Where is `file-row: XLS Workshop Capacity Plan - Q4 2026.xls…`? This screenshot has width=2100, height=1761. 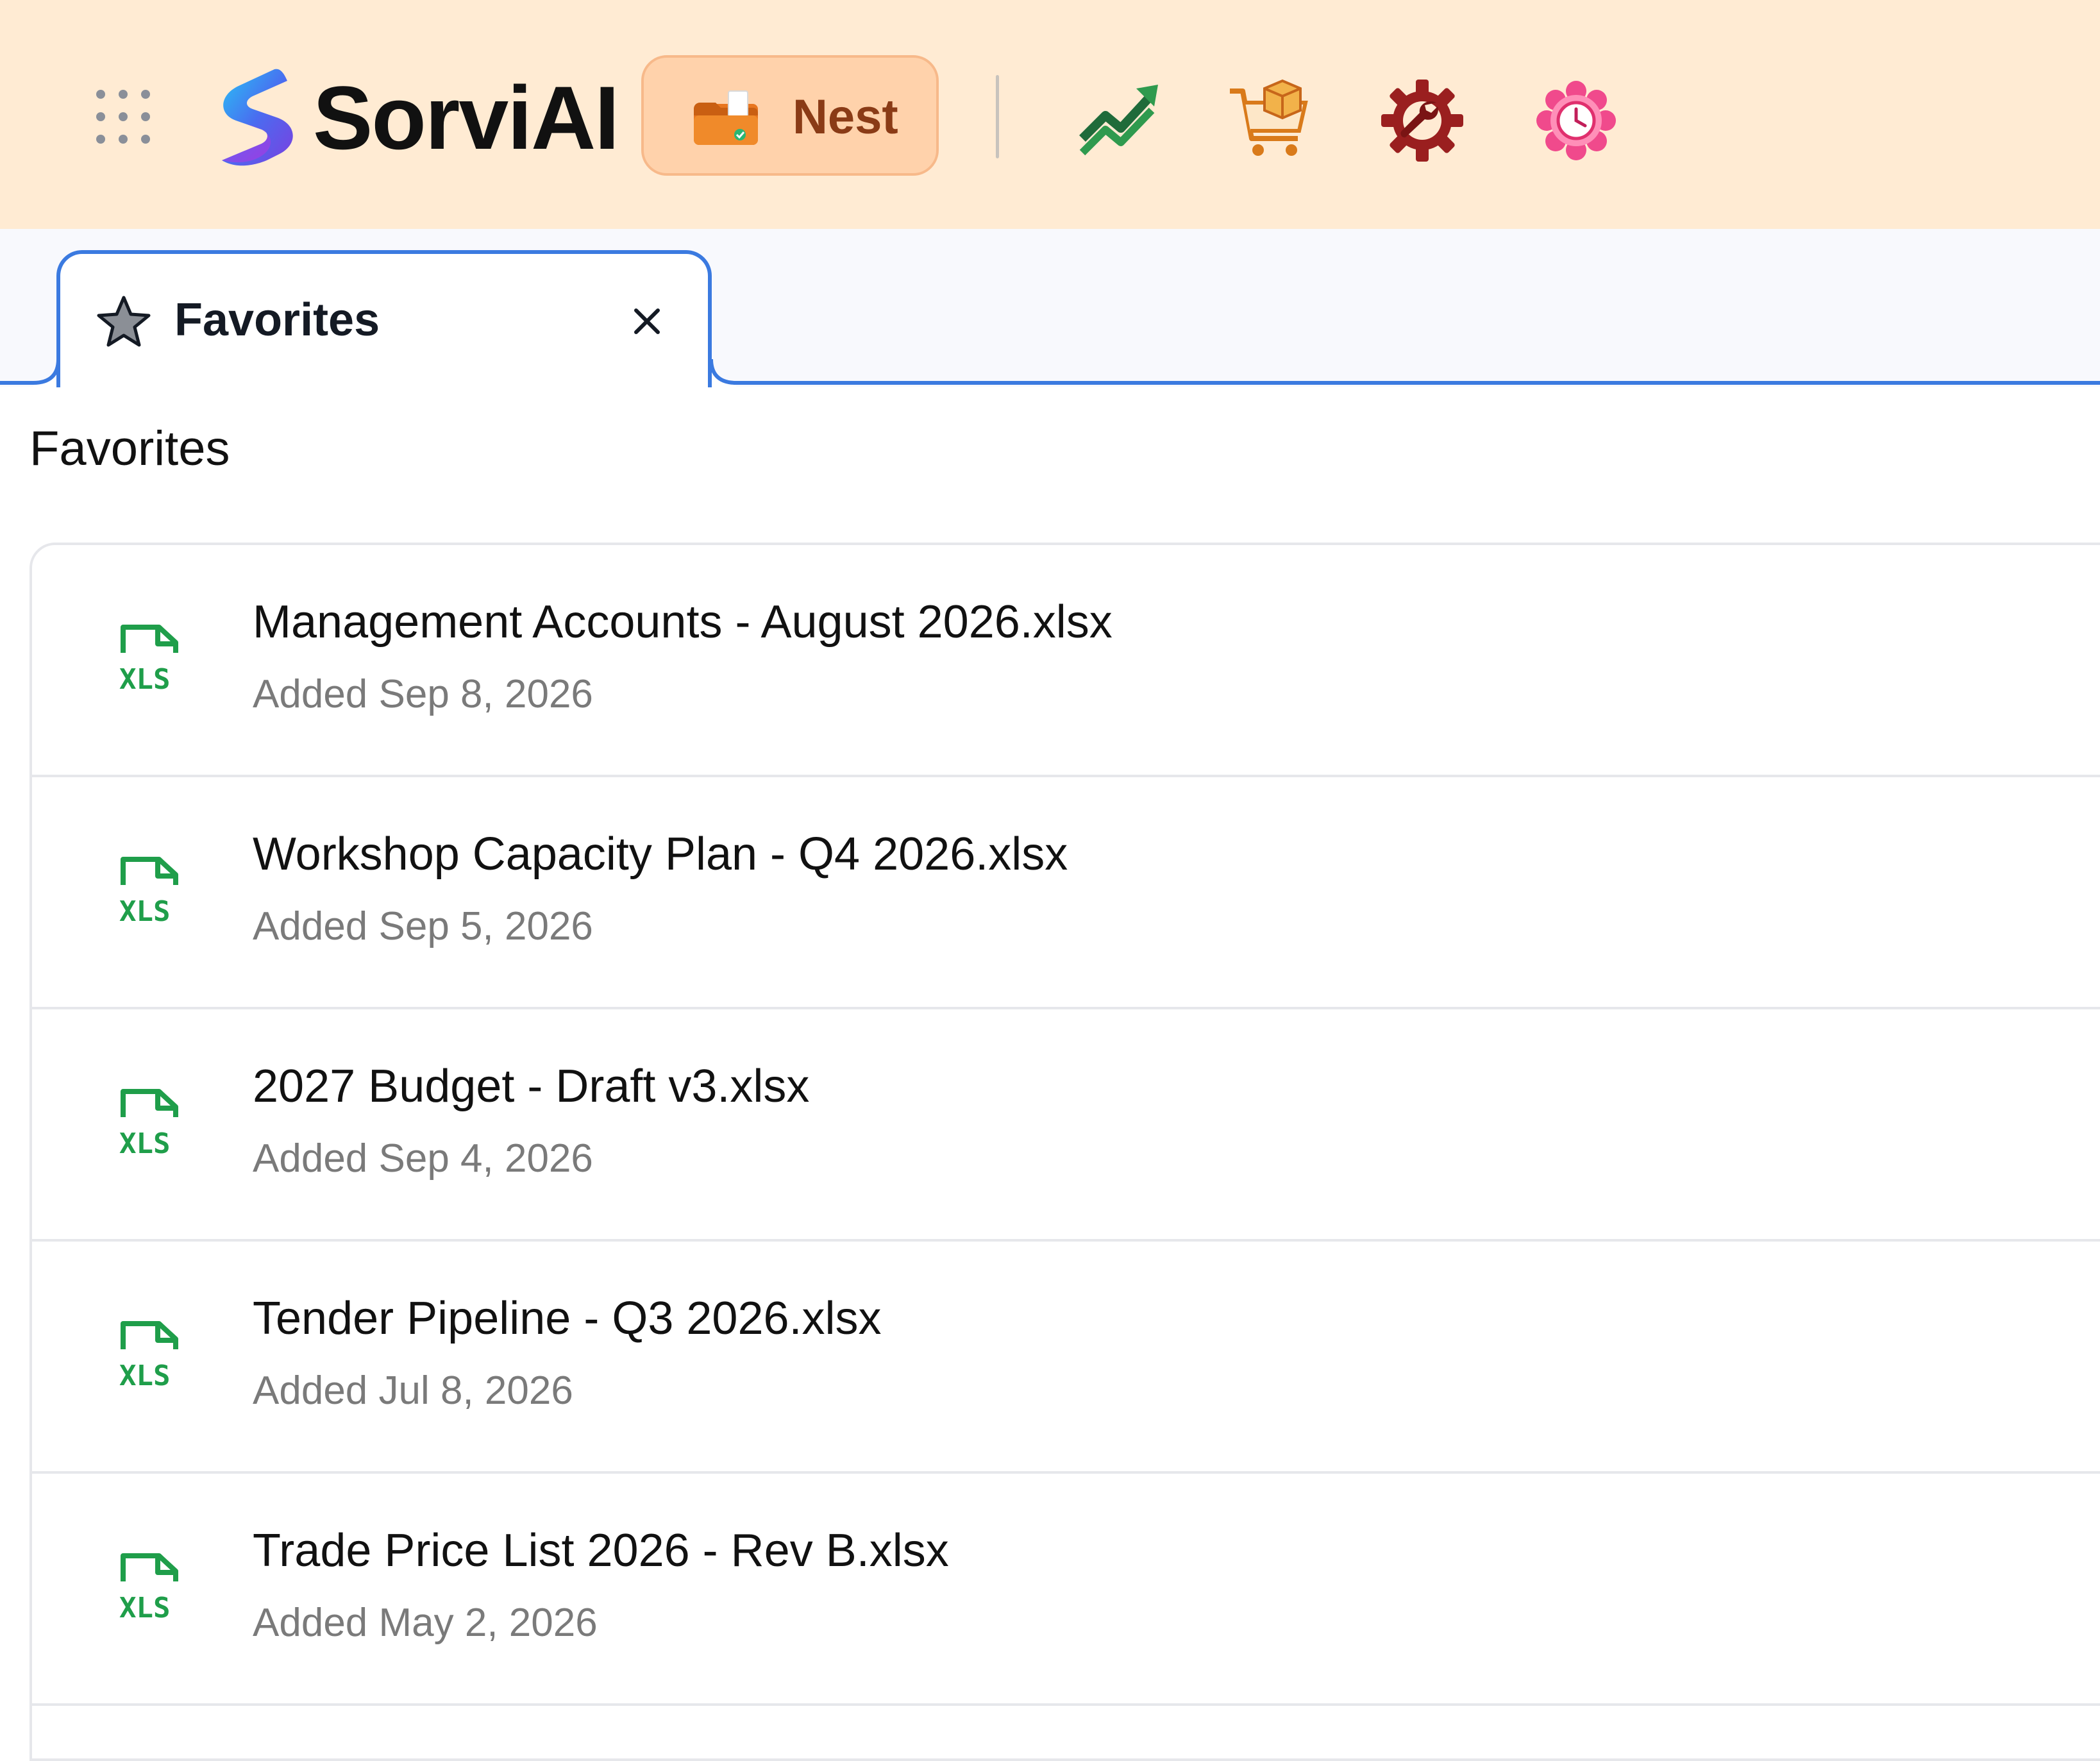
file-row: XLS Workshop Capacity Plan - Q4 2026.xls… is located at coordinates (1066, 893).